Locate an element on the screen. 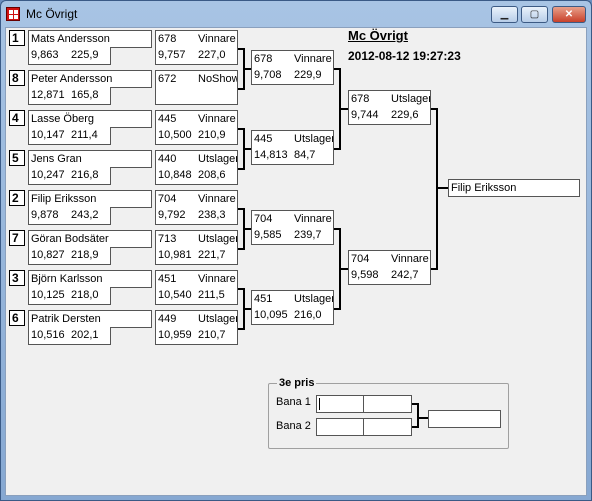  seed-number: 2 is located at coordinates (17, 198).